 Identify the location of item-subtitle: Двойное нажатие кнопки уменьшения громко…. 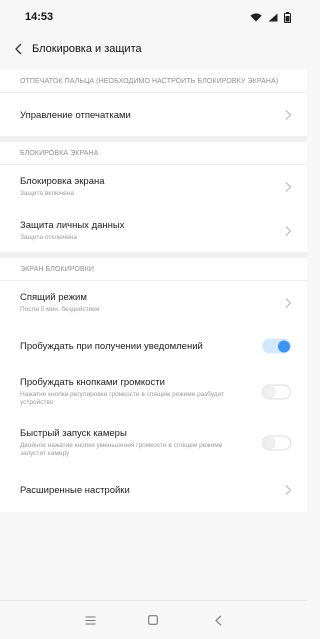
(121, 449).